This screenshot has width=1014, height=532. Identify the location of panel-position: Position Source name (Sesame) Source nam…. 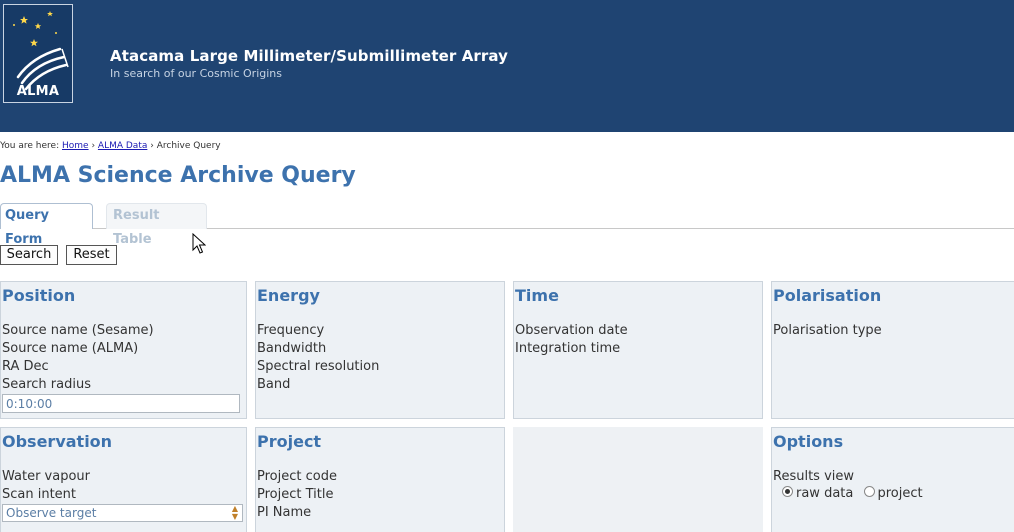
(123, 350).